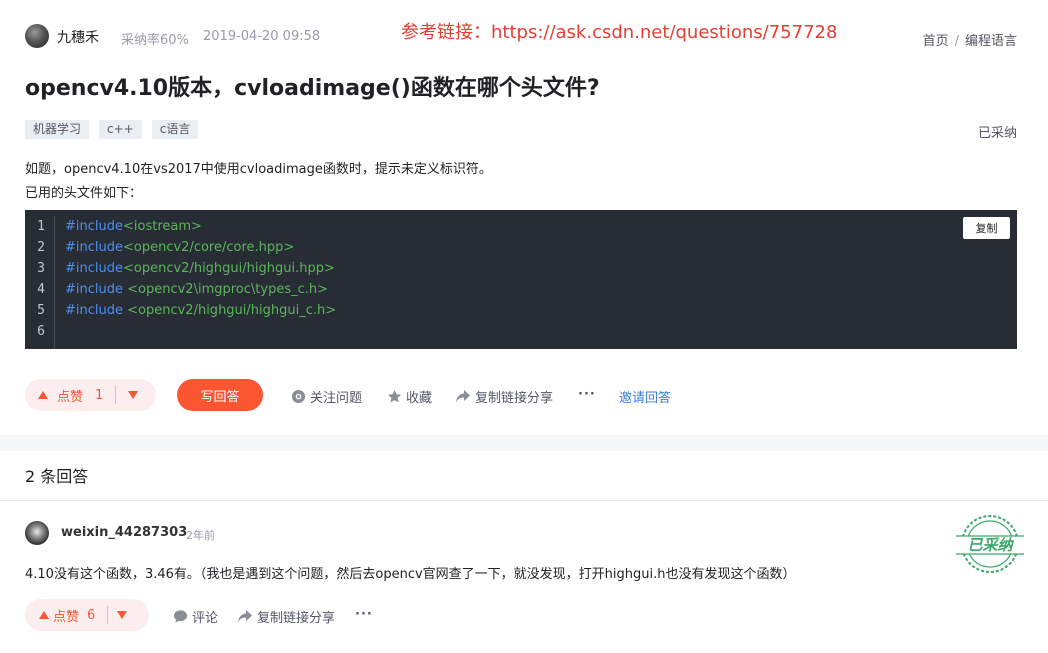  I want to click on answer-share-label: 复制链接分享, so click(296, 618).